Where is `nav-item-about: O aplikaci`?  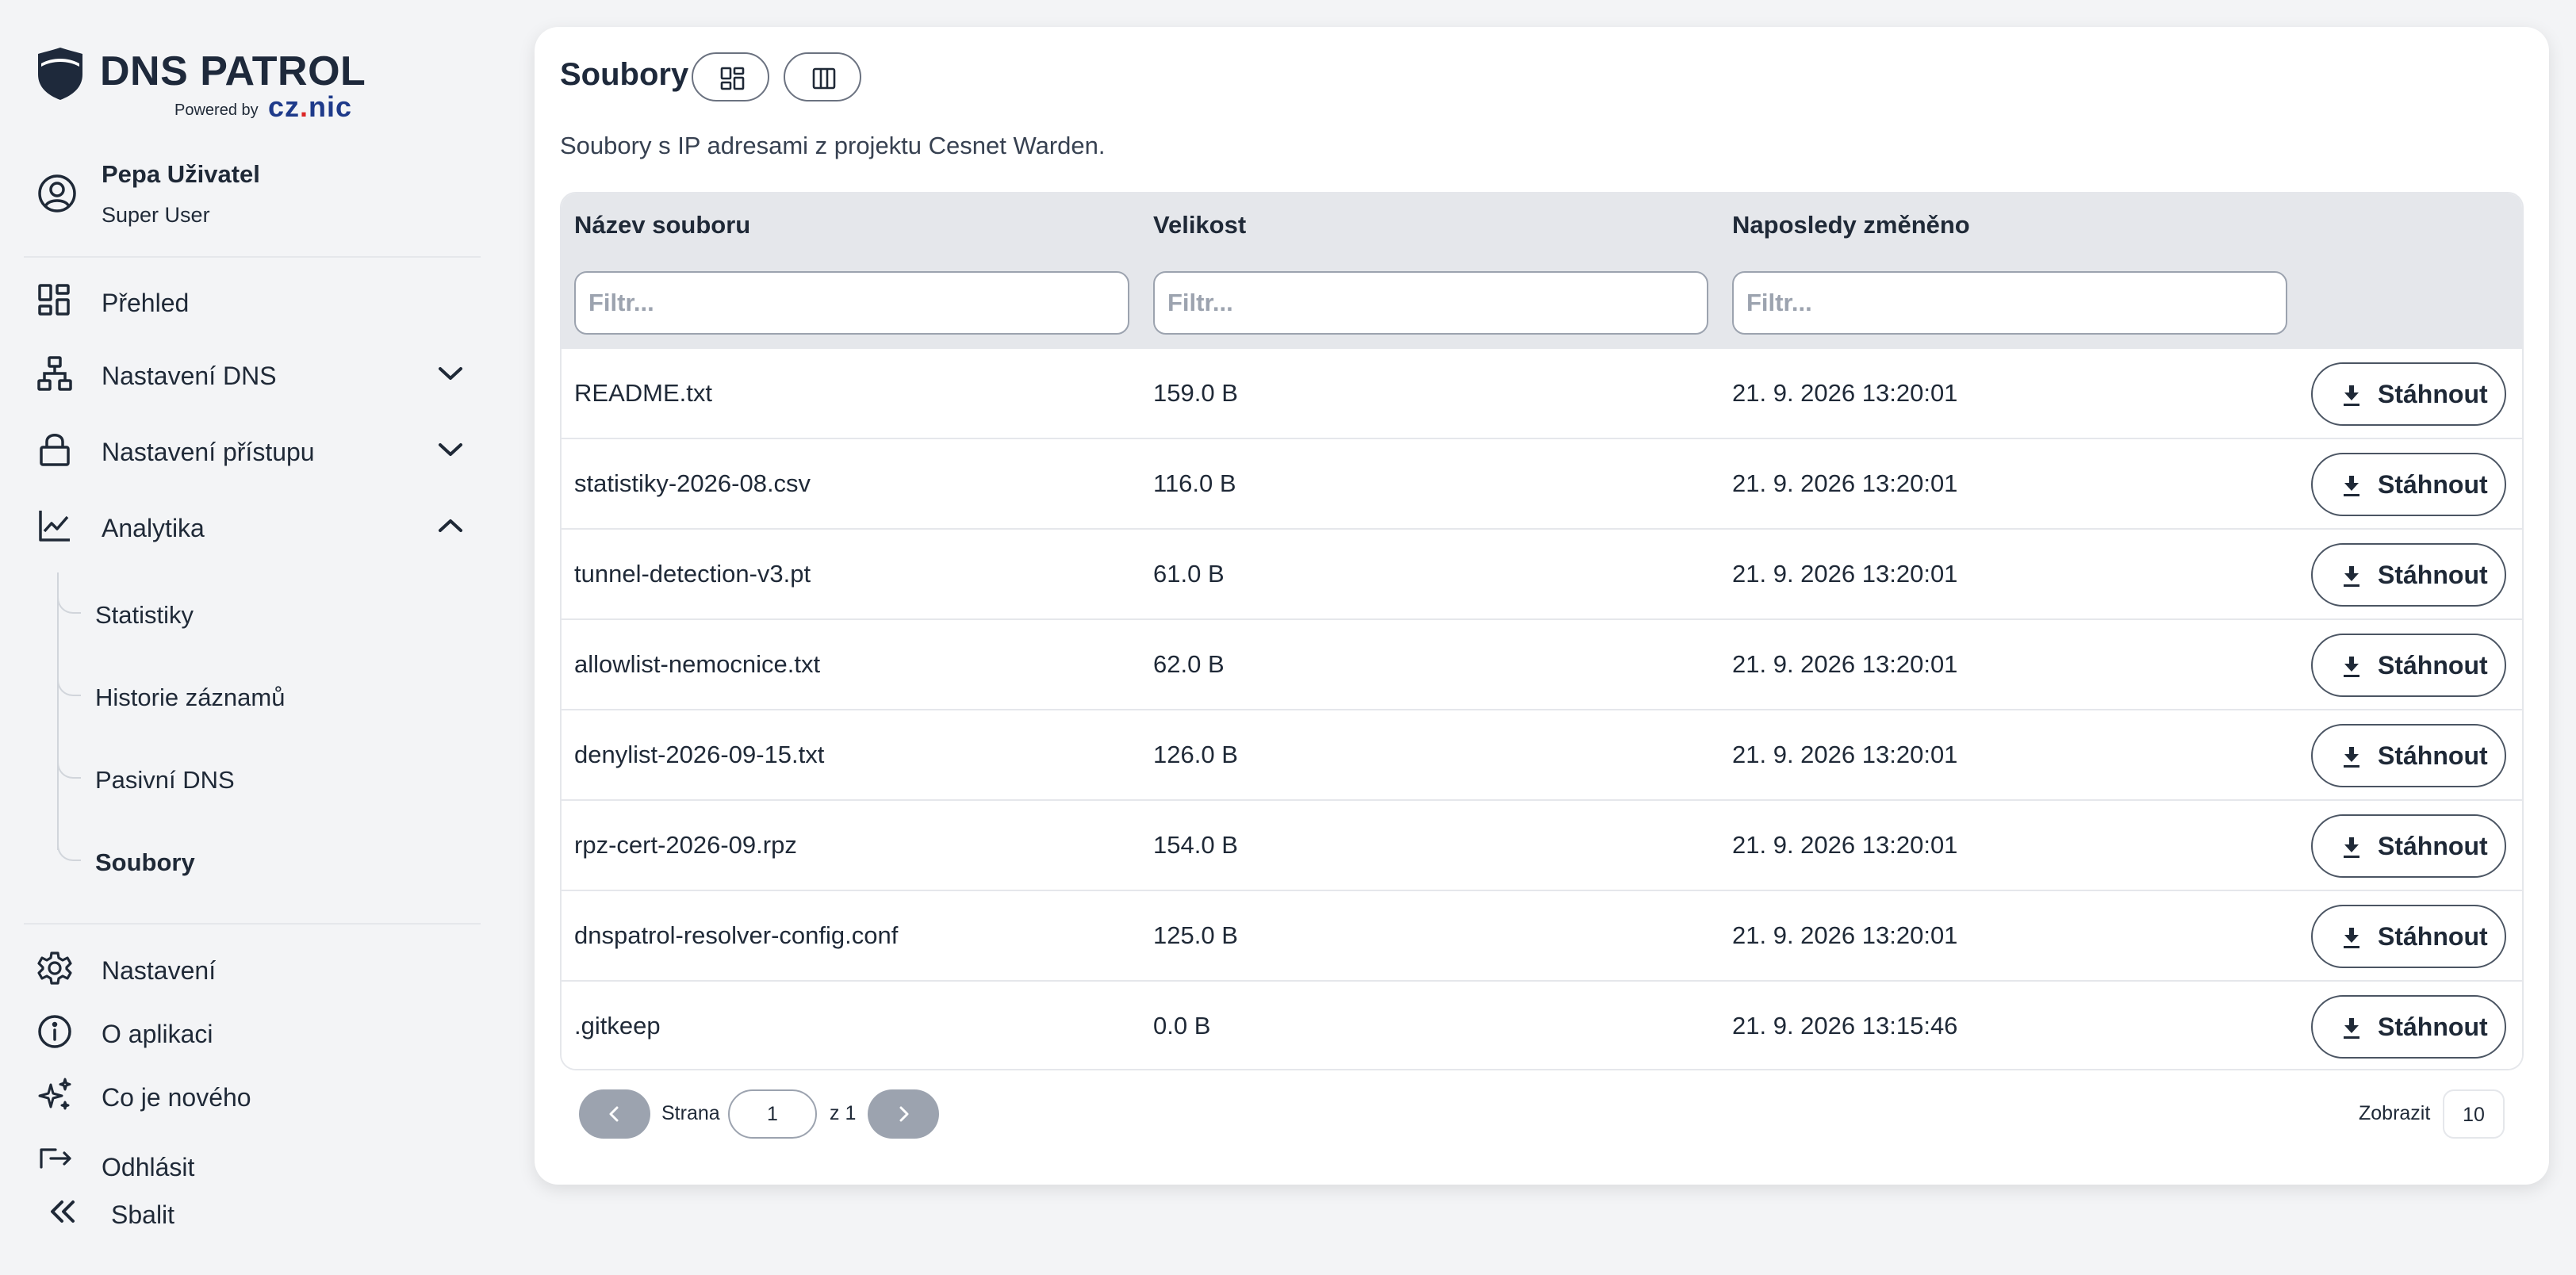
nav-item-about: O aplikaci is located at coordinates (259, 1032).